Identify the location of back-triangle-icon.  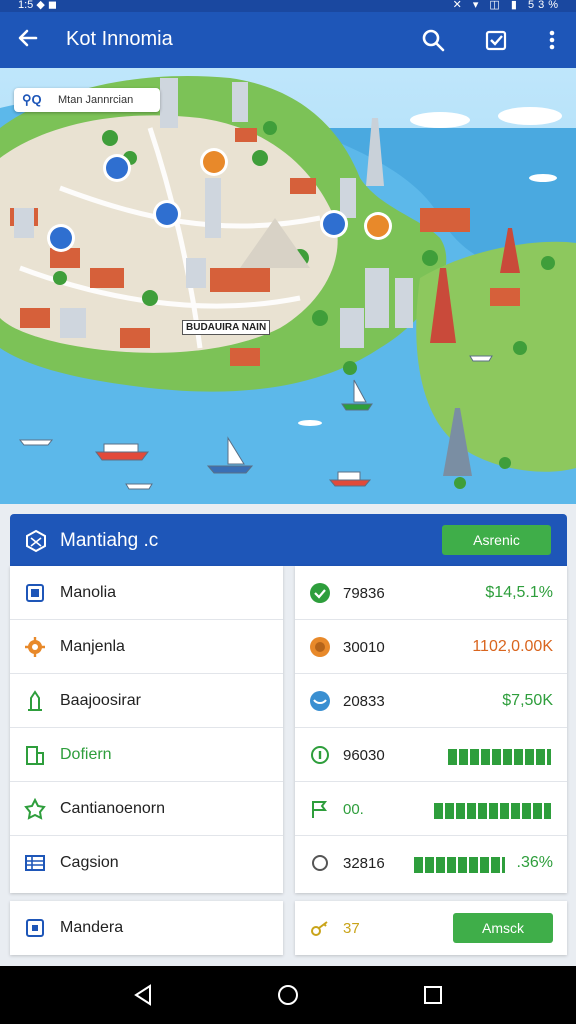
(143, 995).